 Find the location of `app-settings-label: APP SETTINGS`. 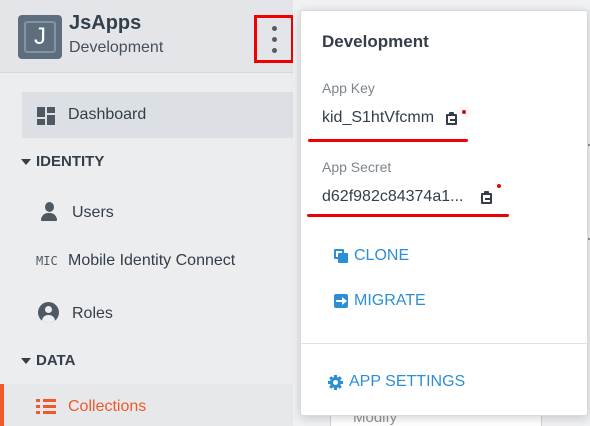

app-settings-label: APP SETTINGS is located at coordinates (407, 381).